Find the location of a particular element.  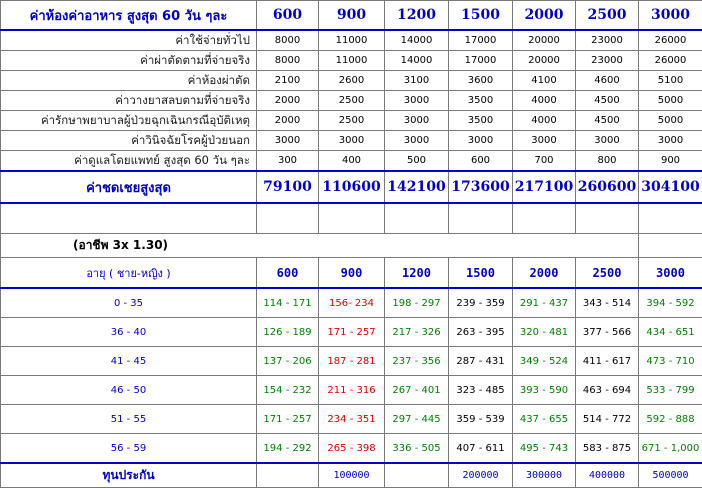

premium-value: 514 - 772 is located at coordinates (607, 419).